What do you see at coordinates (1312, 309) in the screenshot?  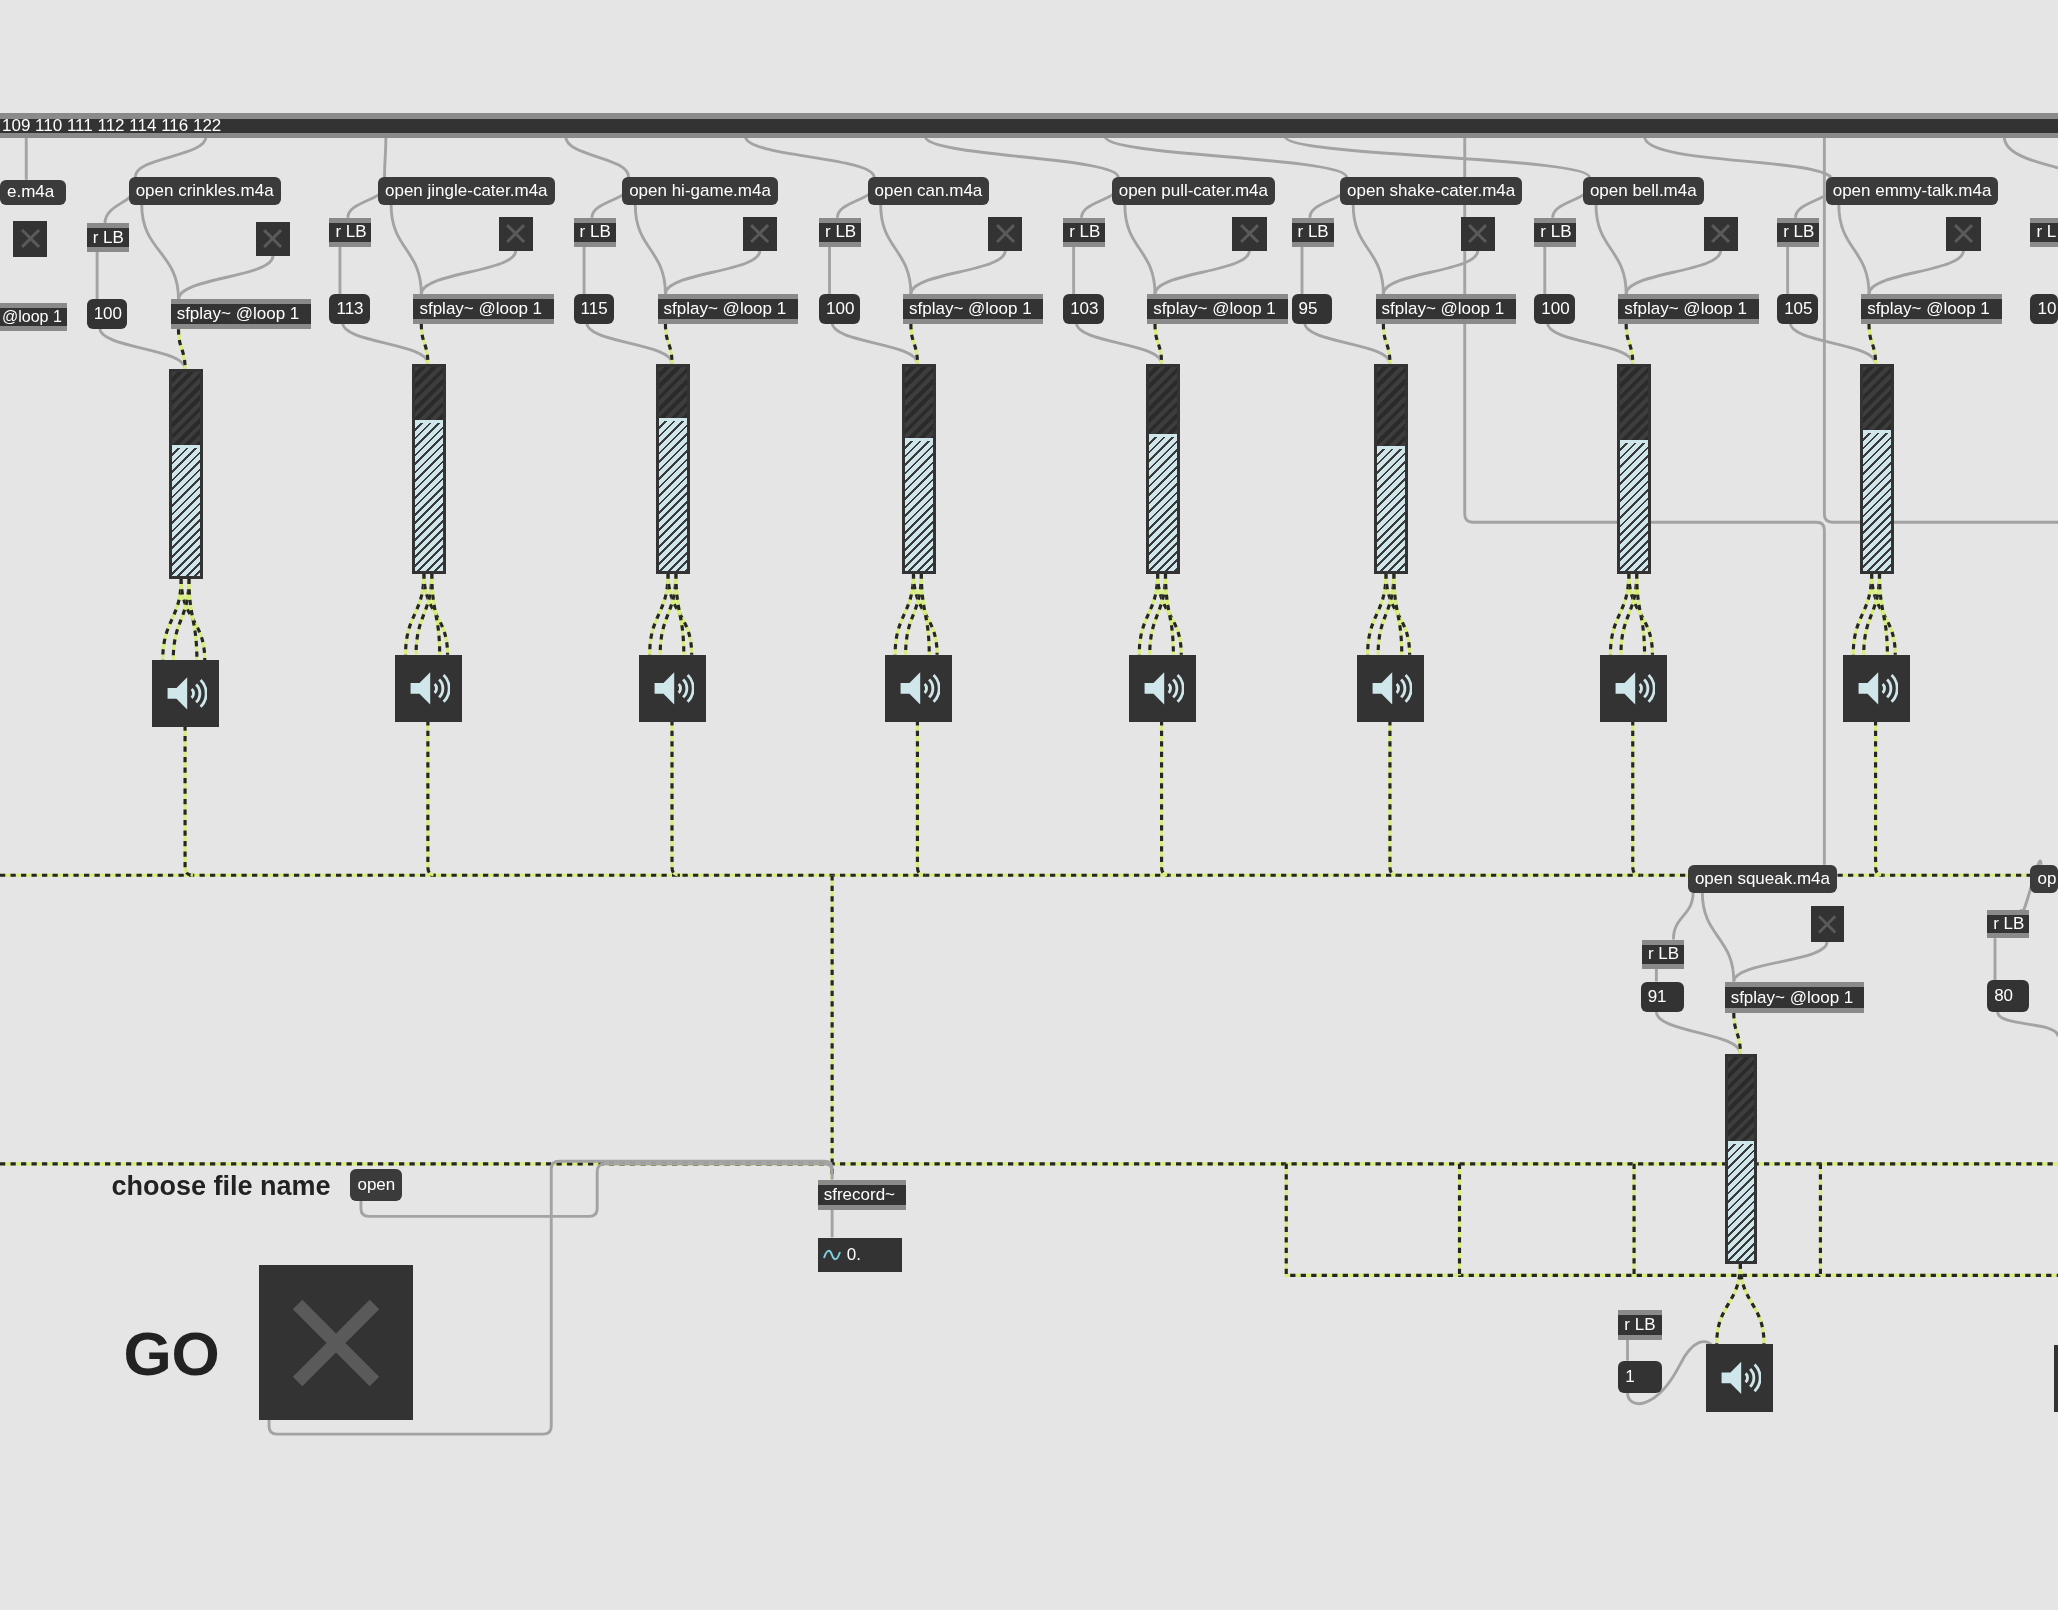 I see `number-field: 95` at bounding box center [1312, 309].